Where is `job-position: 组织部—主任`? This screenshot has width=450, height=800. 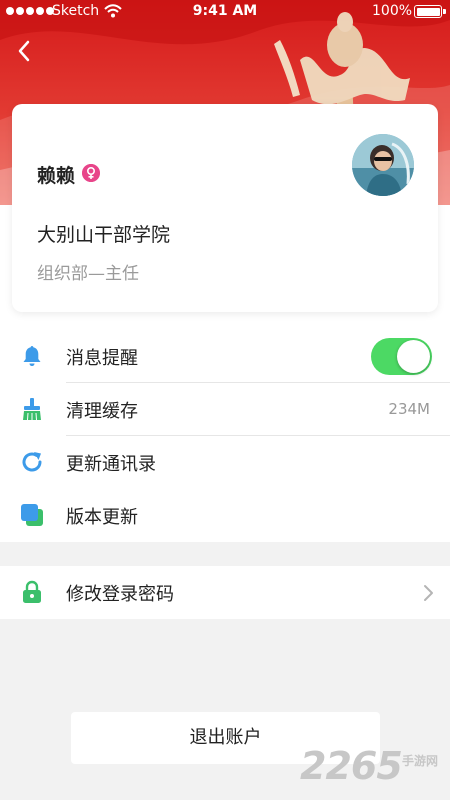 job-position: 组织部—主任 is located at coordinates (88, 274).